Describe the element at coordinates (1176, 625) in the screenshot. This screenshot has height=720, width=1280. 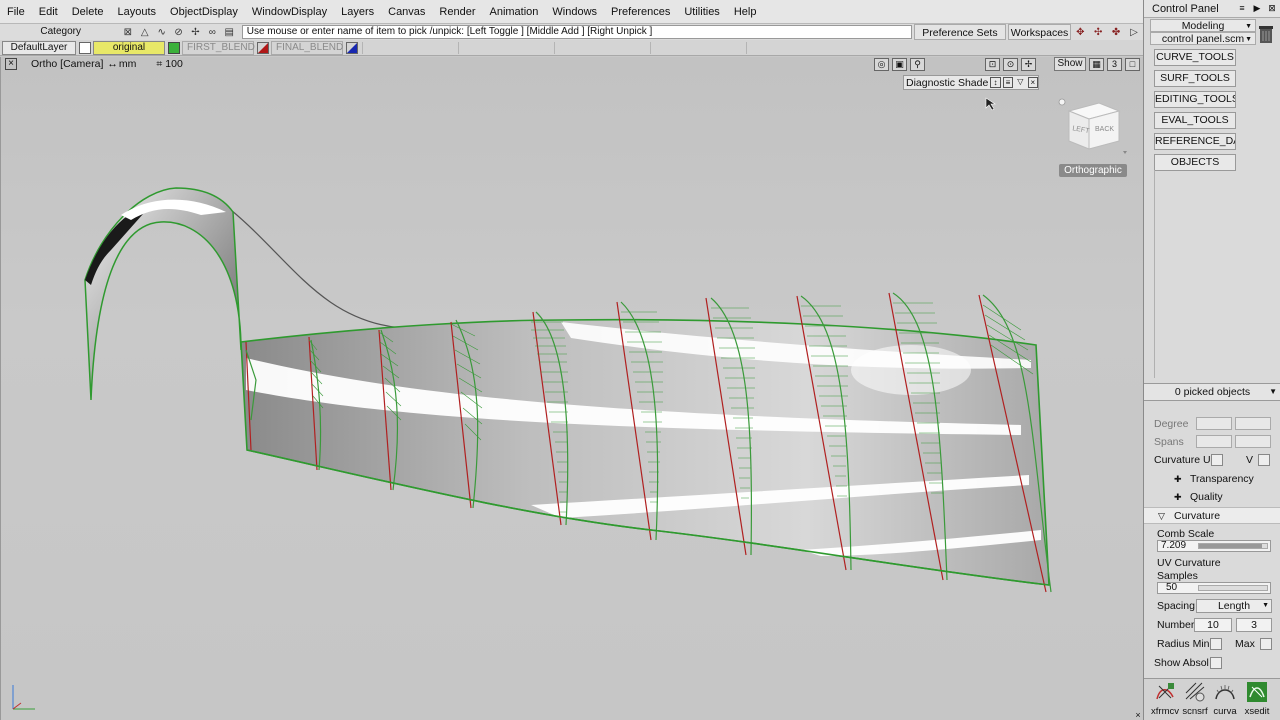
I see `number-label: Number` at that location.